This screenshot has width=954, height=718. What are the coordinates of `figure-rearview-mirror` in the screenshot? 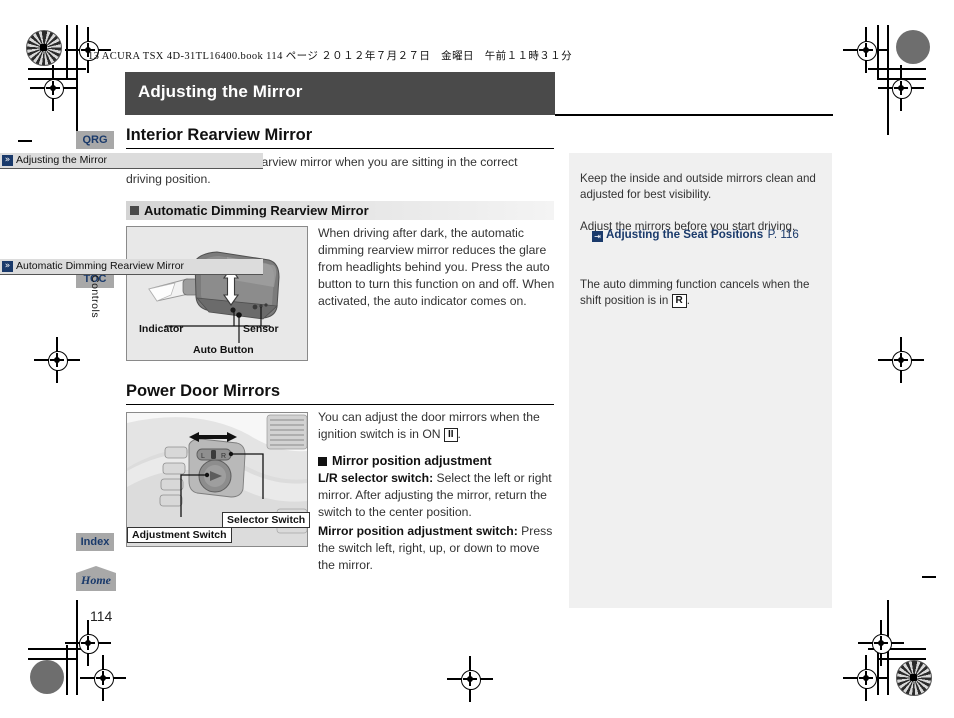 It's located at (217, 293).